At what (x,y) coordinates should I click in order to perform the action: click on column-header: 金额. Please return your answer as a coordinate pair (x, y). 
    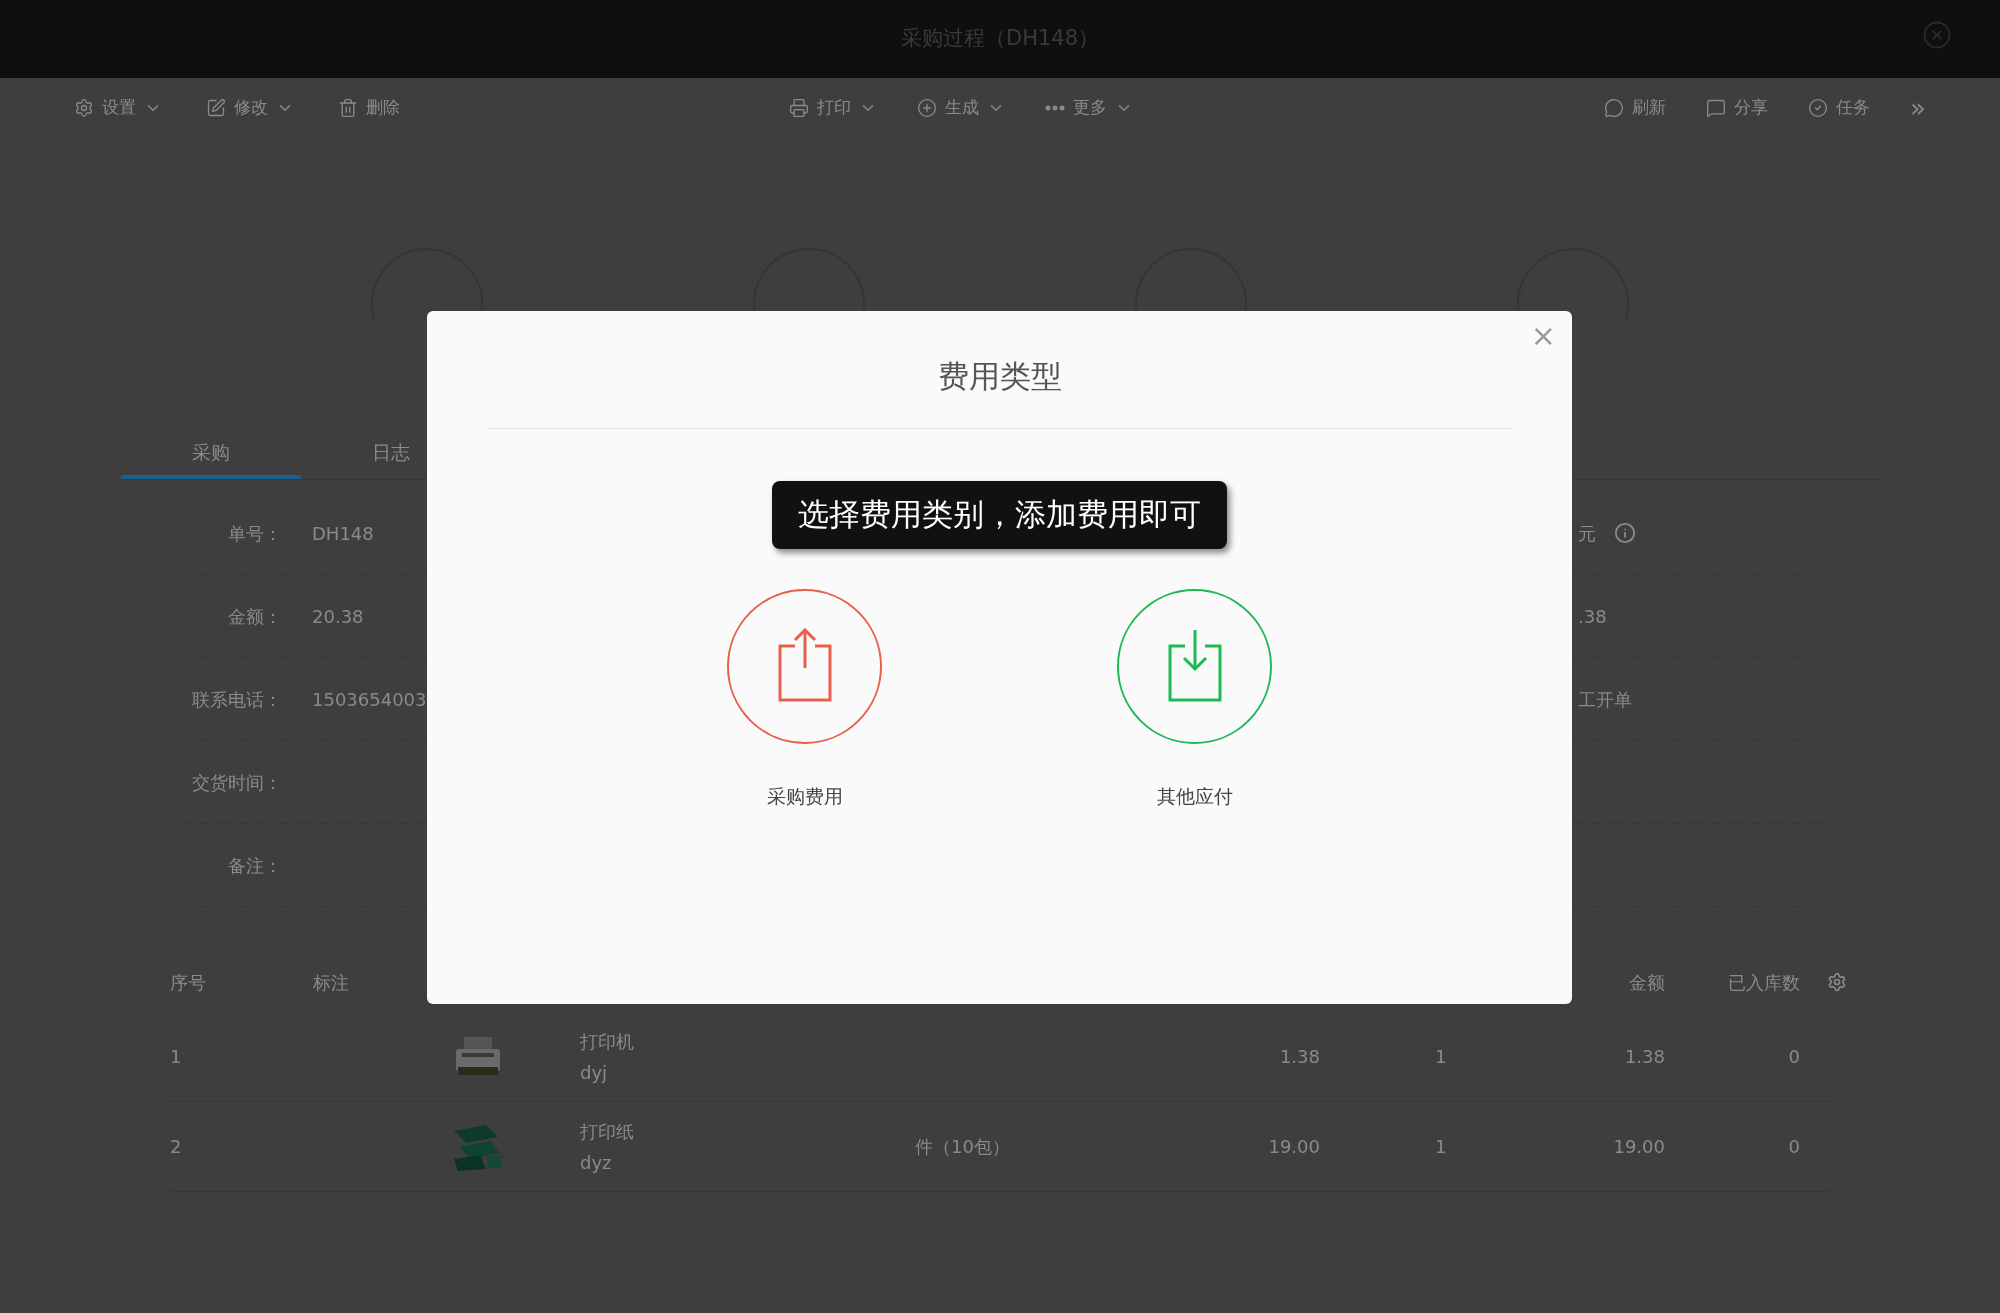
    Looking at the image, I should click on (1646, 982).